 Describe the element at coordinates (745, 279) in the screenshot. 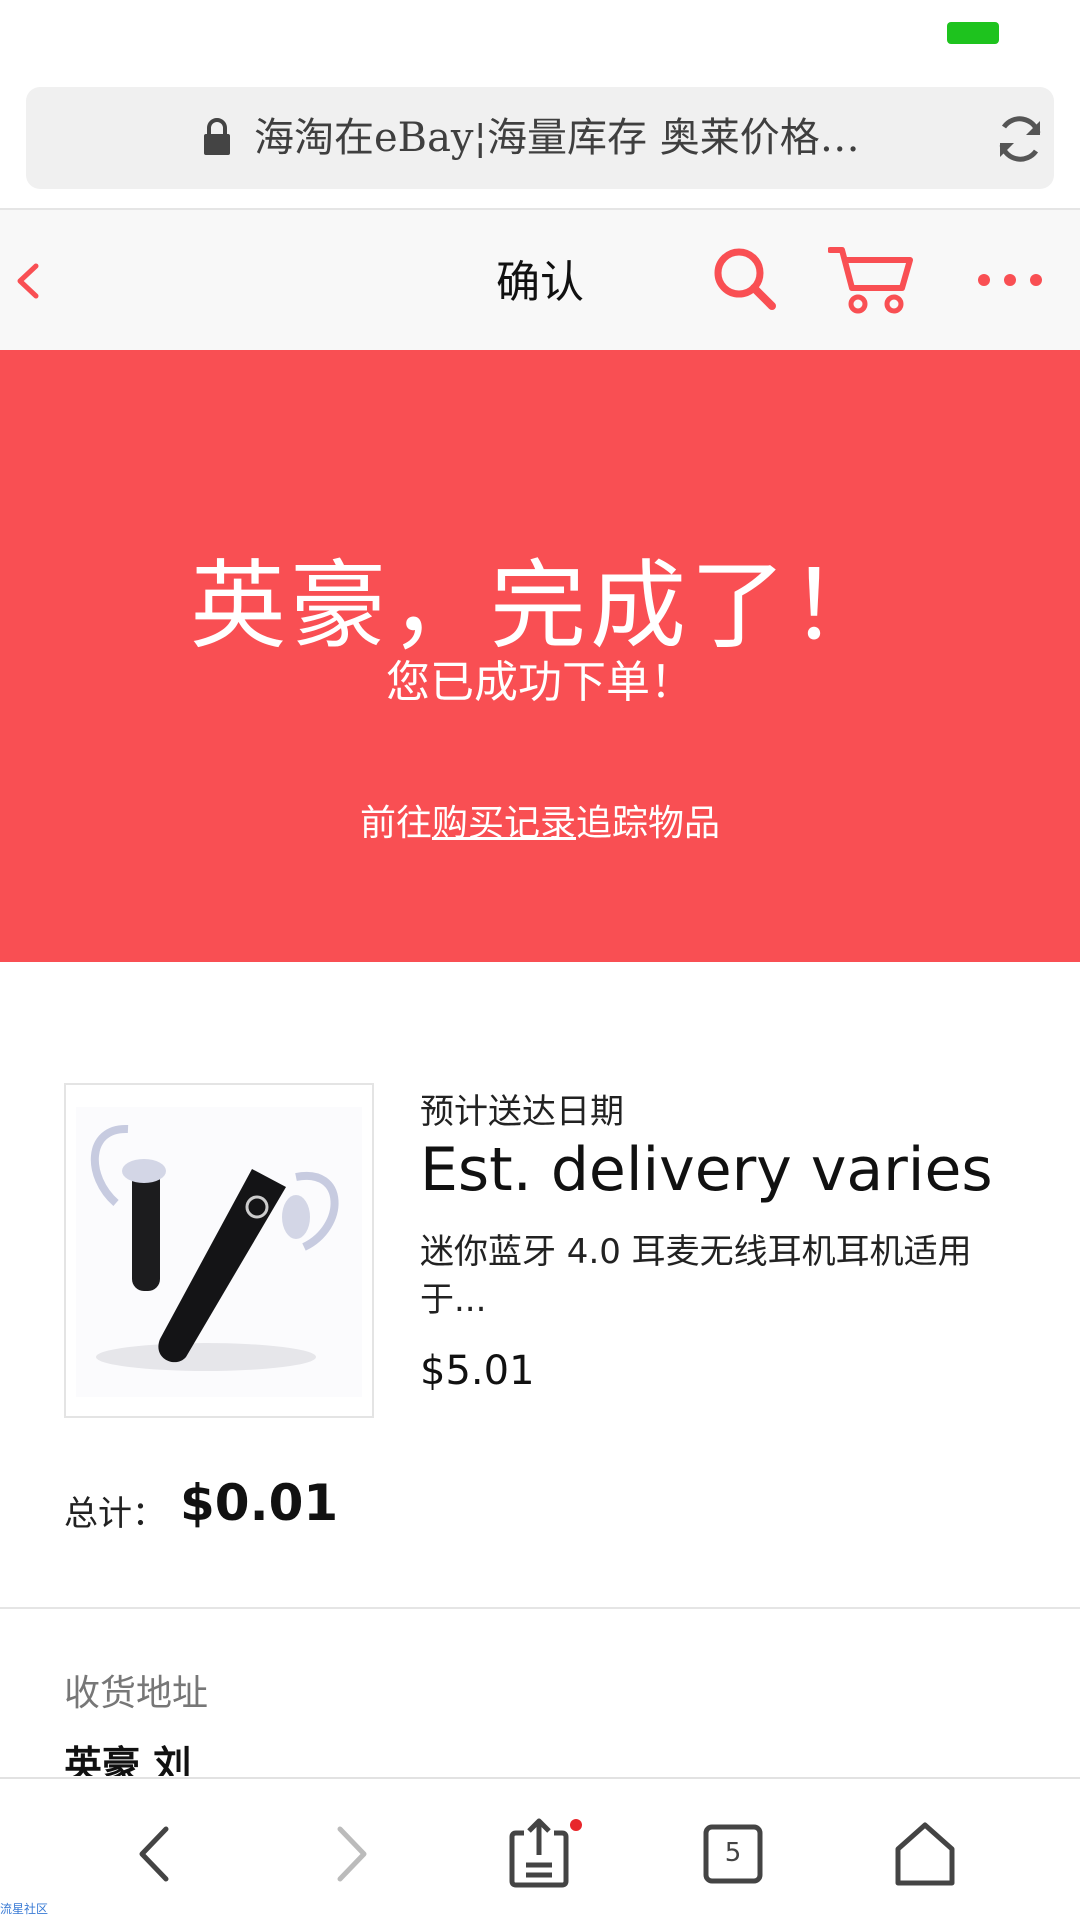

I see `search-icon` at that location.